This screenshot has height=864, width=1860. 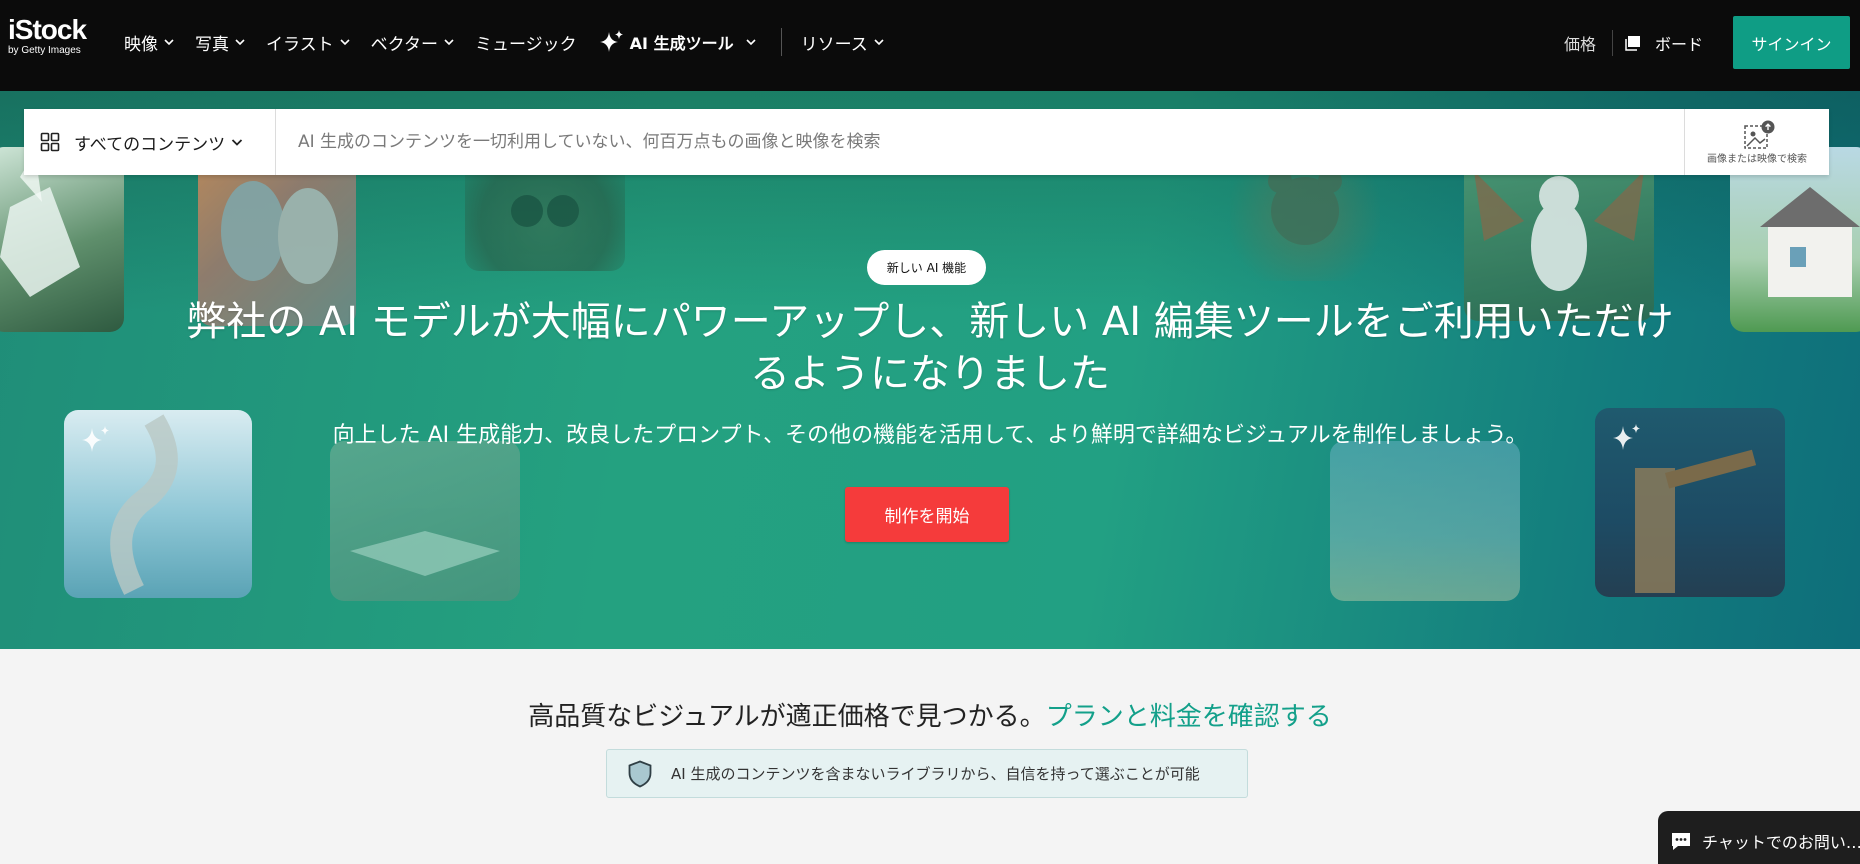 I want to click on ai-sparkle-icon, so click(x=95, y=439).